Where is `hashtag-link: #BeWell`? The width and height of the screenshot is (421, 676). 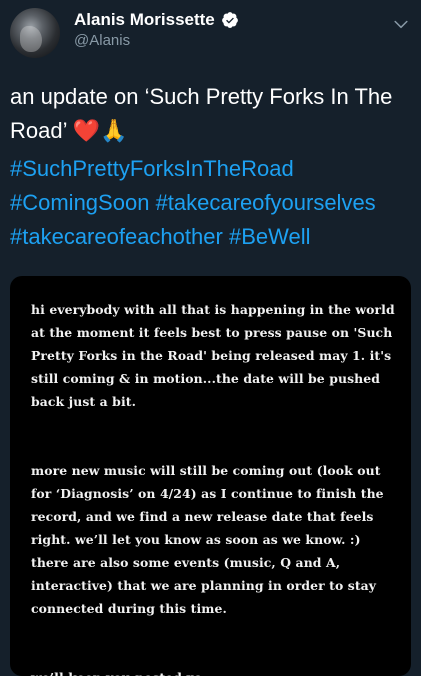
hashtag-link: #BeWell is located at coordinates (270, 236).